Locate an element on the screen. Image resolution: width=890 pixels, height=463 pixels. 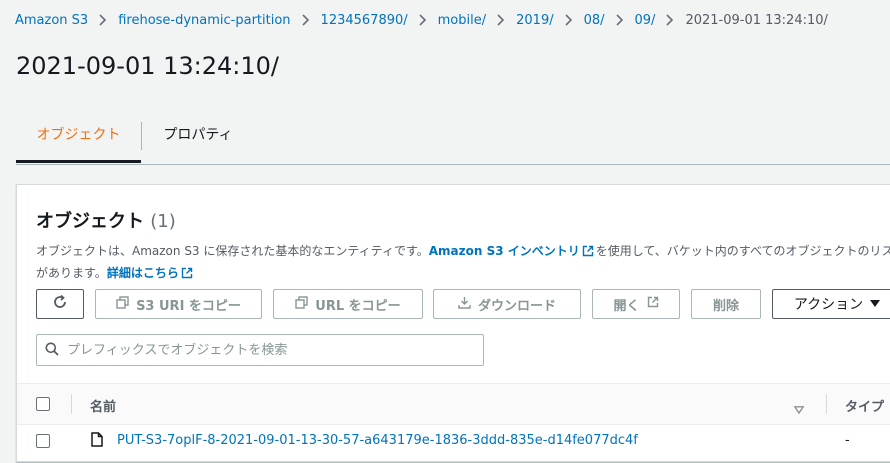
search-icon is located at coordinates (52, 350).